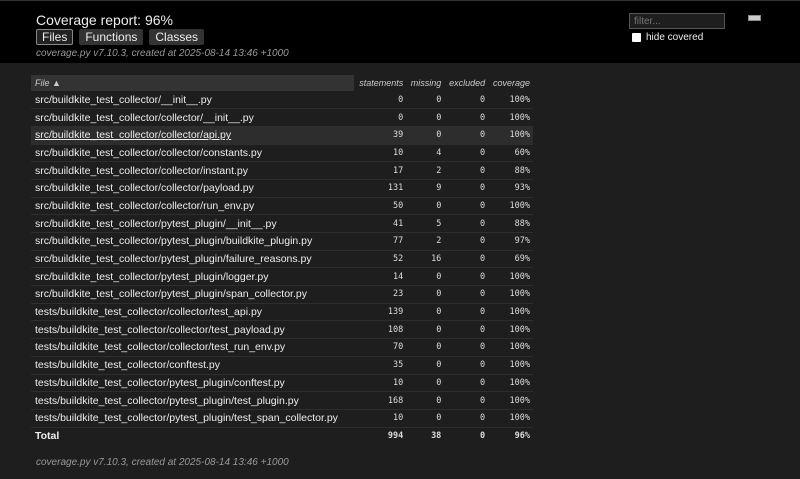 The width and height of the screenshot is (800, 479). I want to click on cell-statements: 41, so click(380, 223).